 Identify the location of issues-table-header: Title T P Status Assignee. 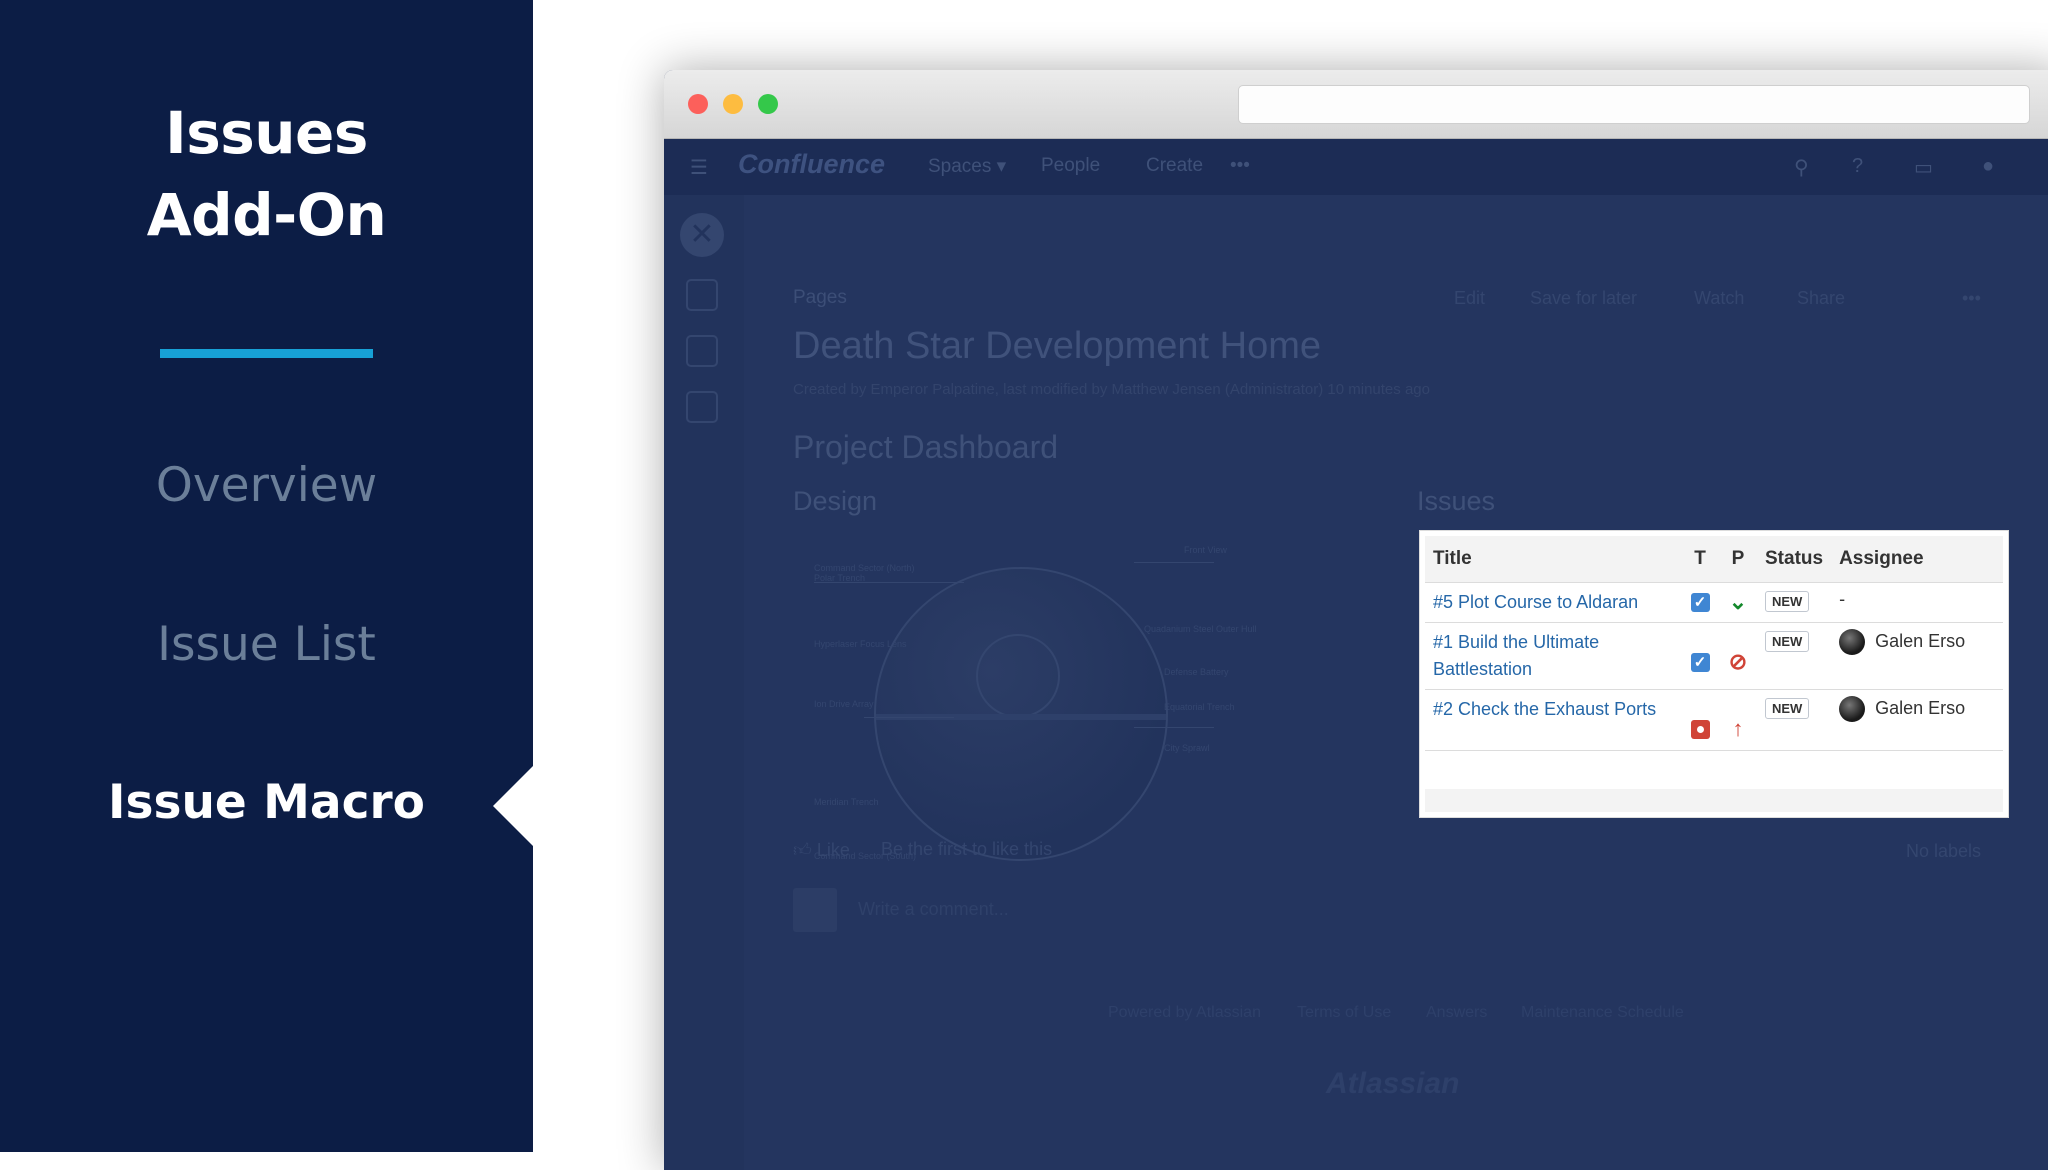
(1714, 559).